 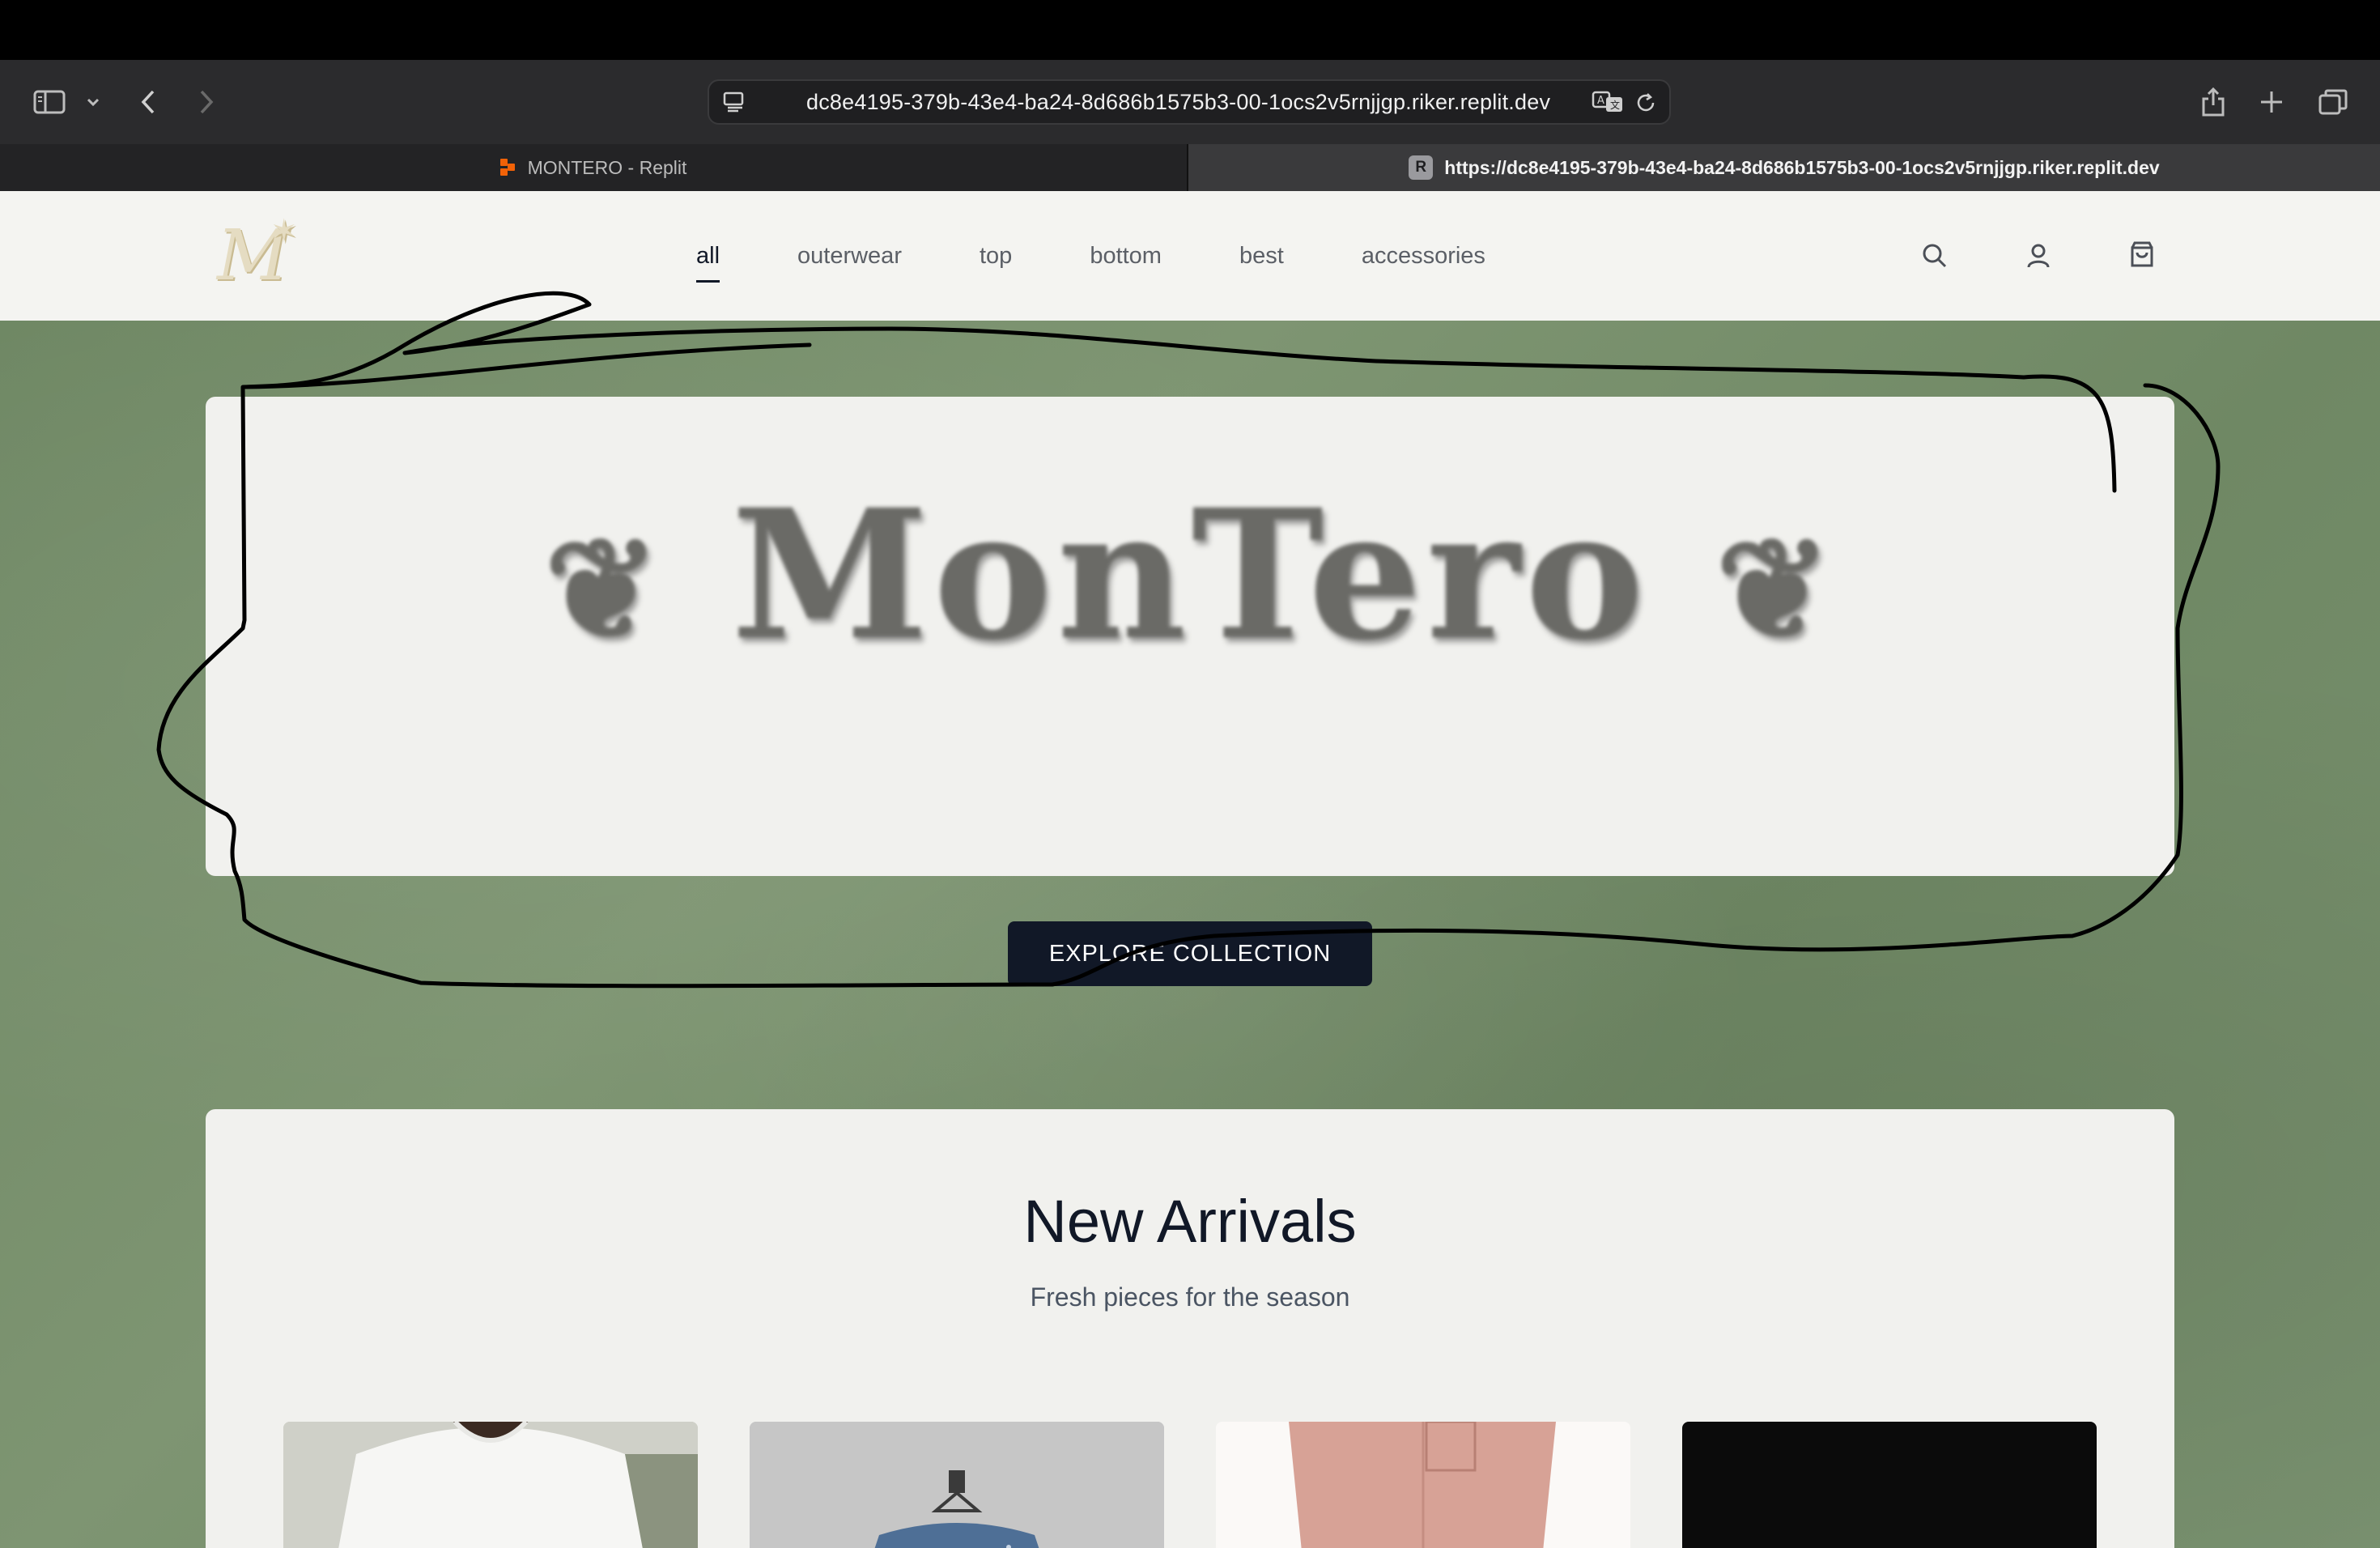 What do you see at coordinates (1421, 167) in the screenshot?
I see `site-favicon-icon: R` at bounding box center [1421, 167].